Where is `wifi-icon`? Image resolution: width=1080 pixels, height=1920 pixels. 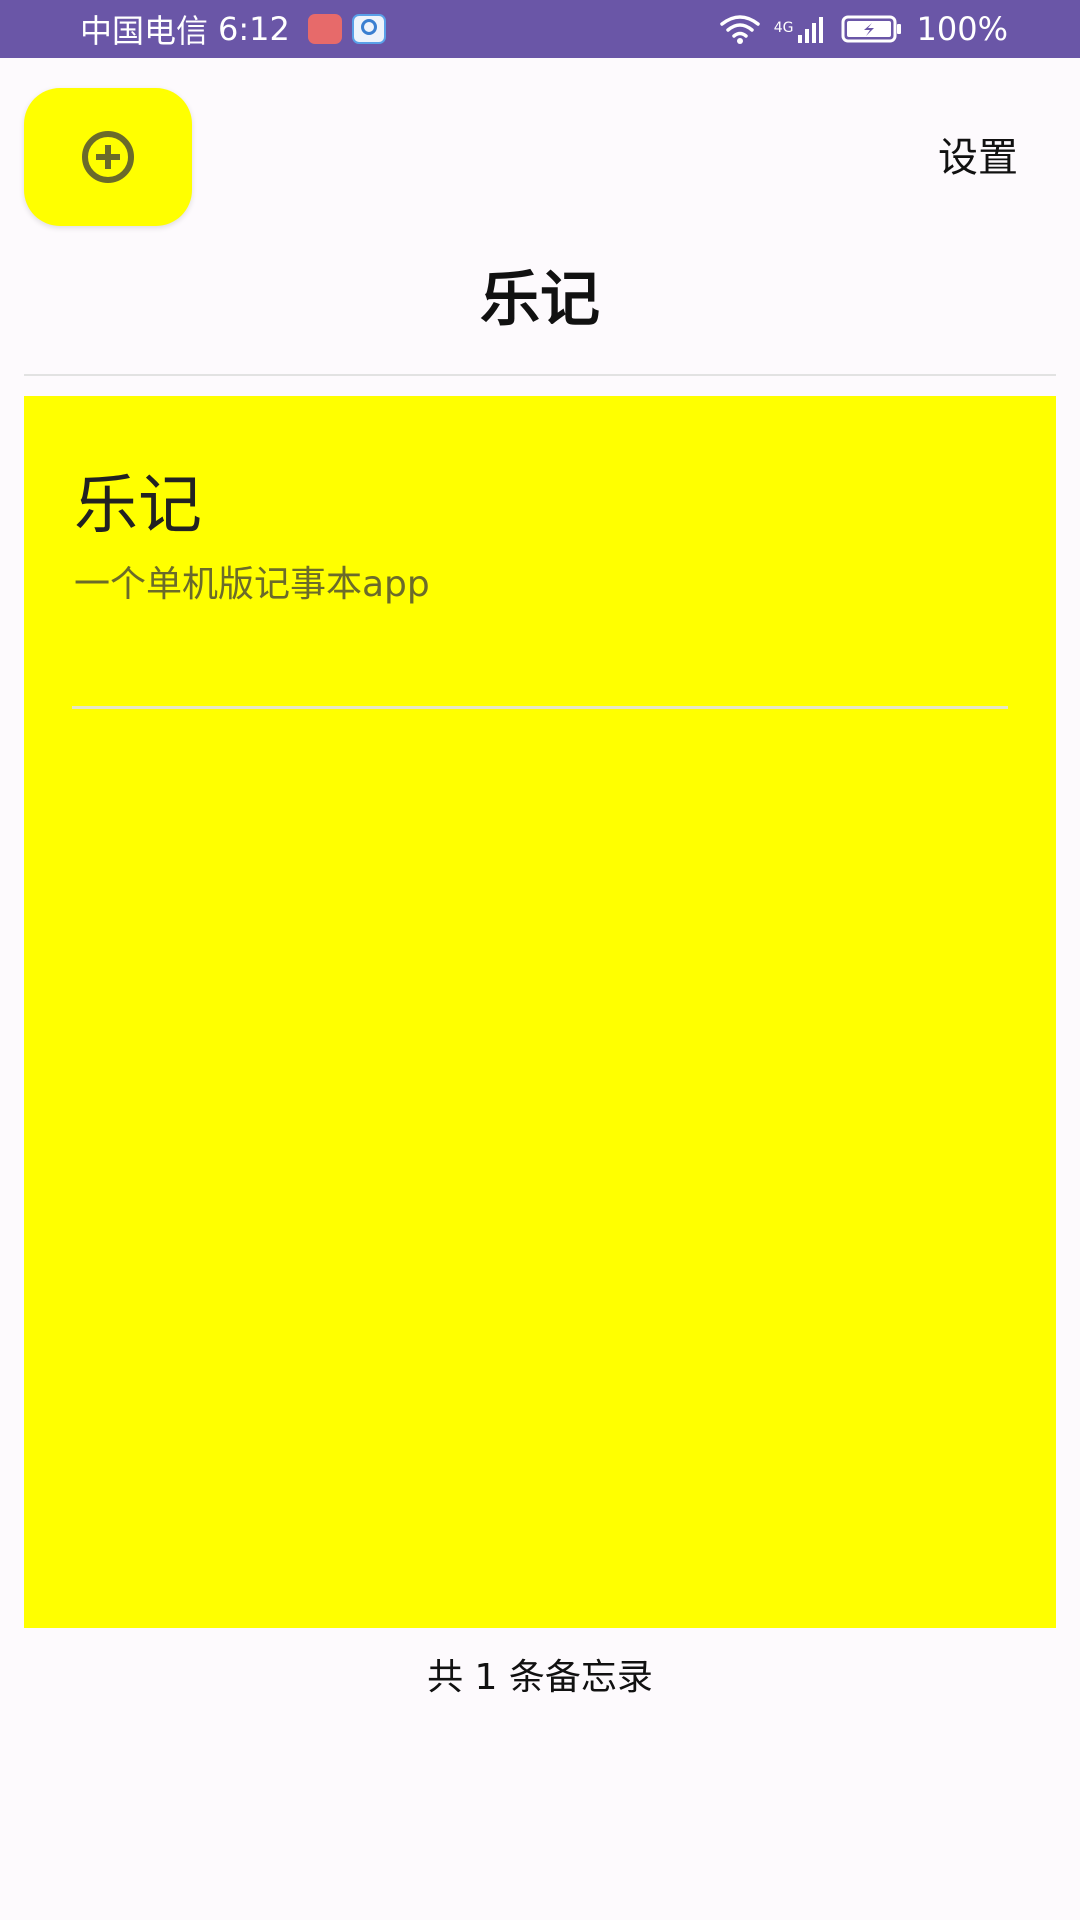 wifi-icon is located at coordinates (740, 29).